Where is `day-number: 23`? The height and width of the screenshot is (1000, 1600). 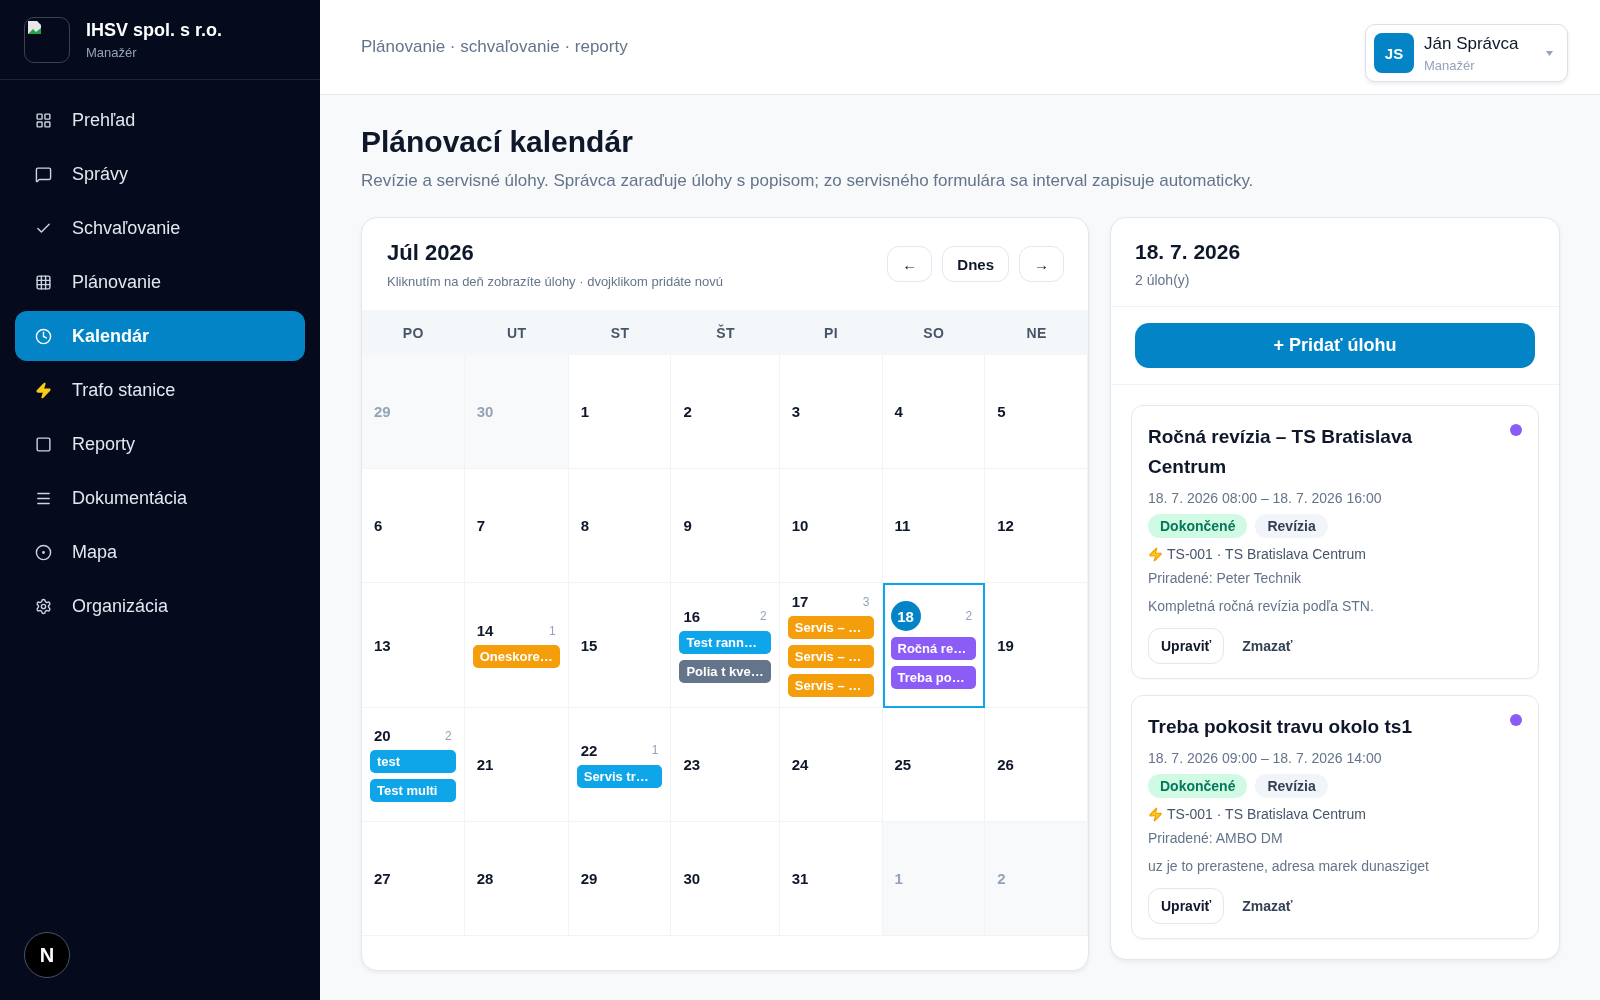
day-number: 23 is located at coordinates (692, 764).